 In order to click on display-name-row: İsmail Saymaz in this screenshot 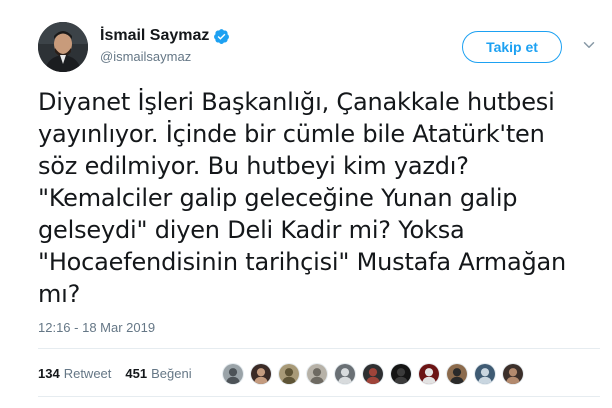, I will do `click(165, 36)`.